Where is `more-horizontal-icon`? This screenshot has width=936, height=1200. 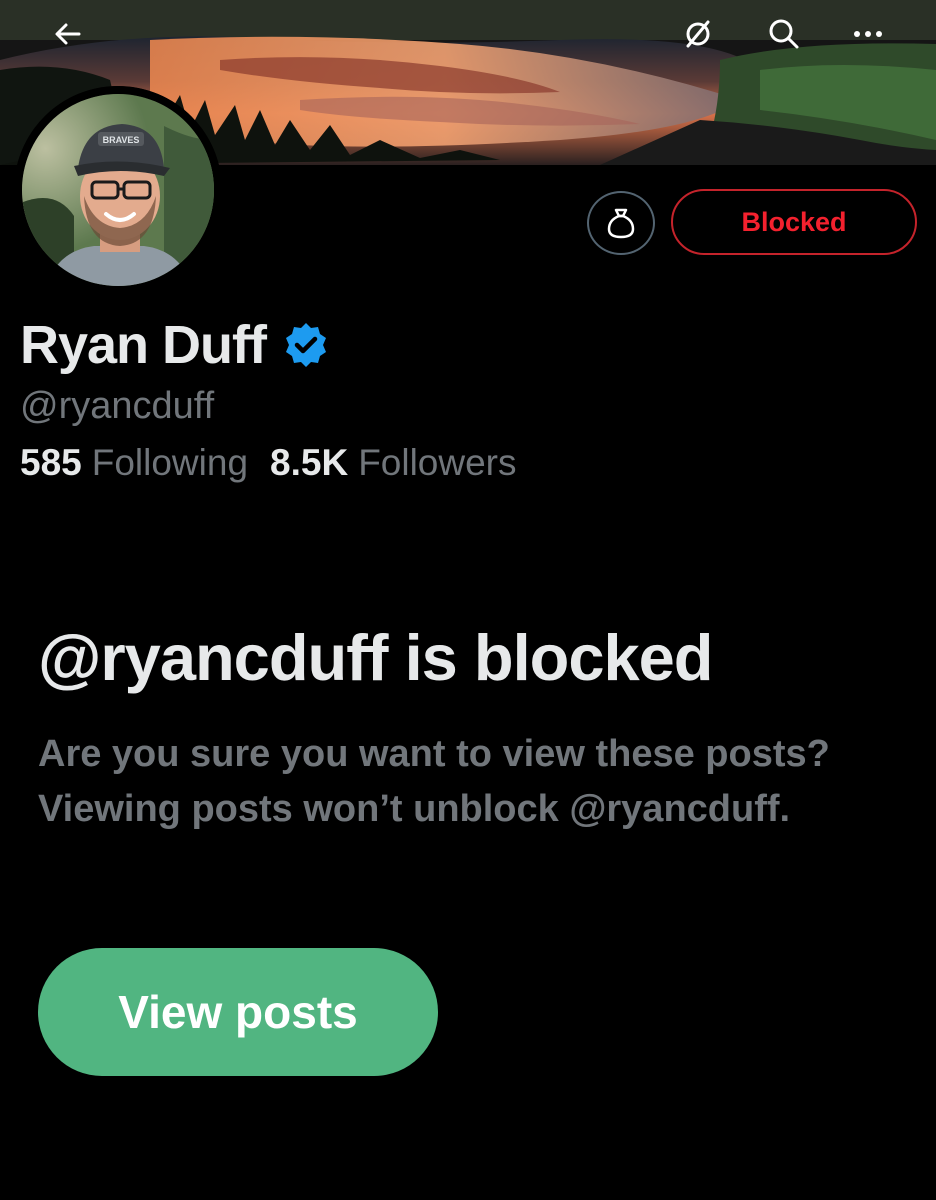 more-horizontal-icon is located at coordinates (868, 34).